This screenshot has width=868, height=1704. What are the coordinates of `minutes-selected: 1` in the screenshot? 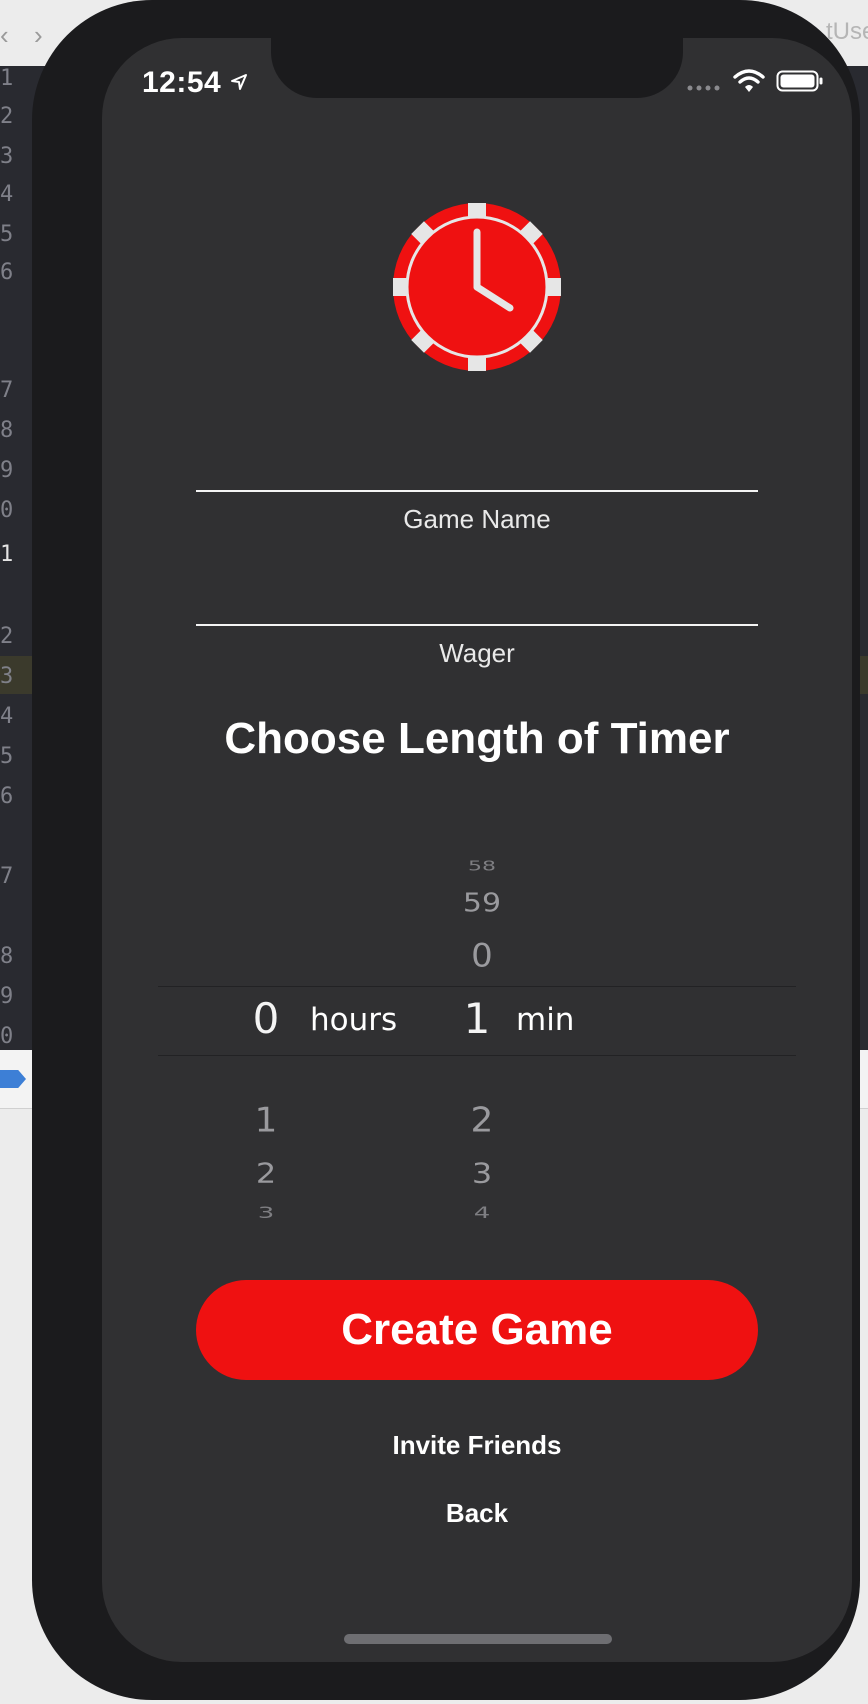 It's located at (477, 1018).